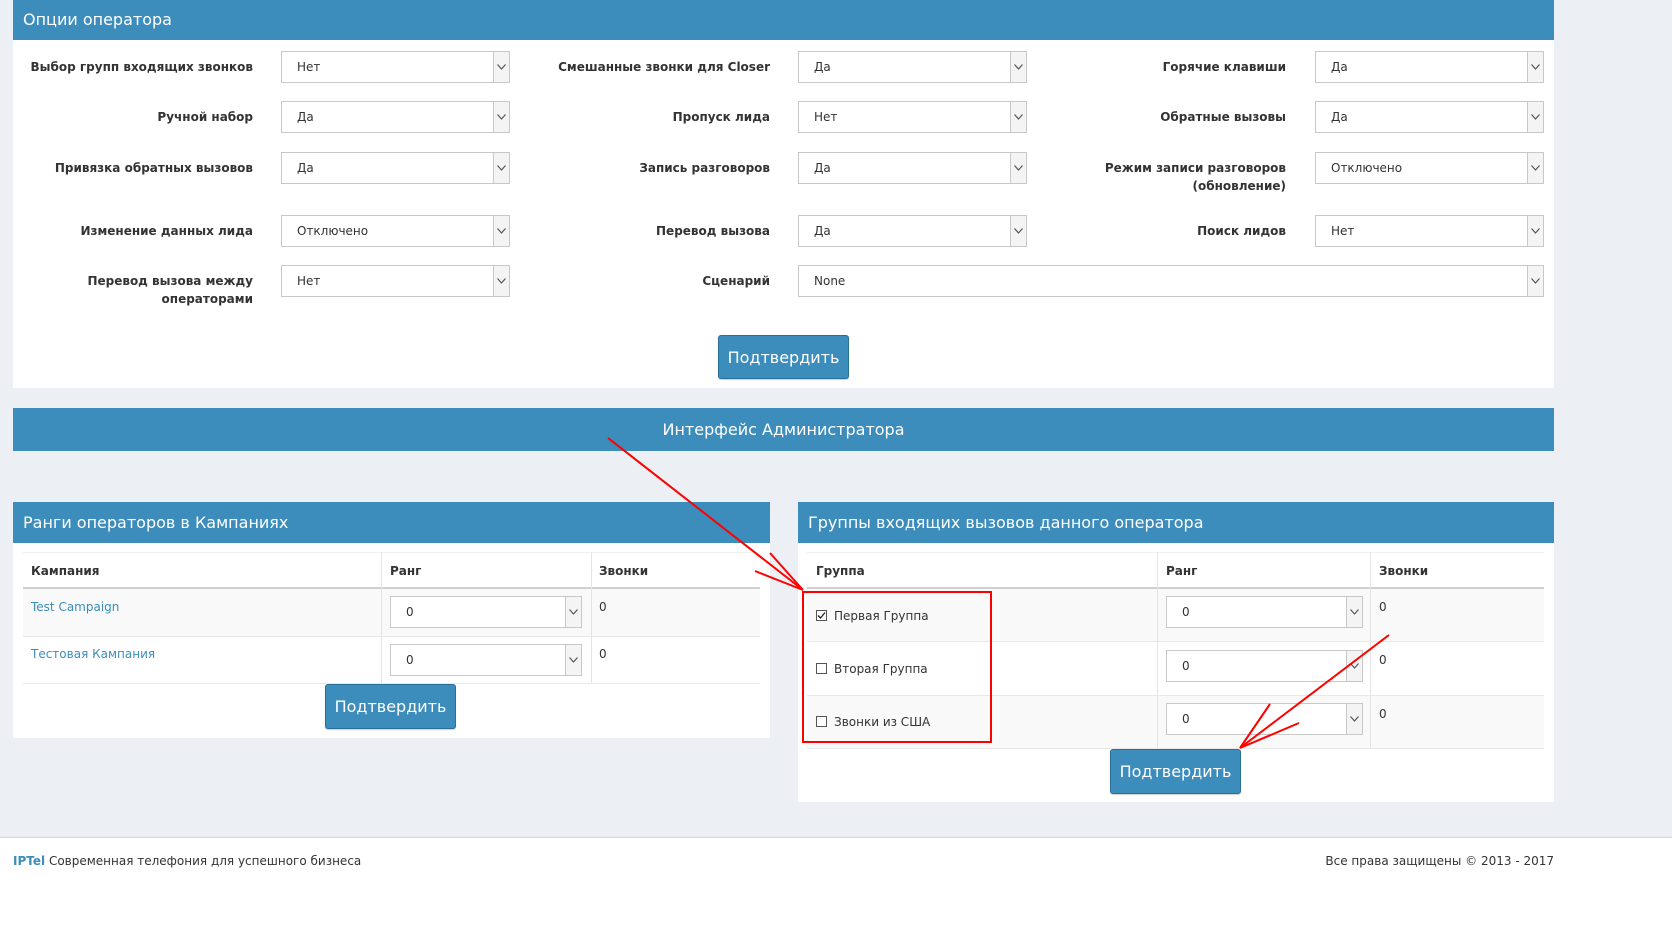  What do you see at coordinates (1241, 231) in the screenshot?
I see `label-lead-search: Поиск лидов` at bounding box center [1241, 231].